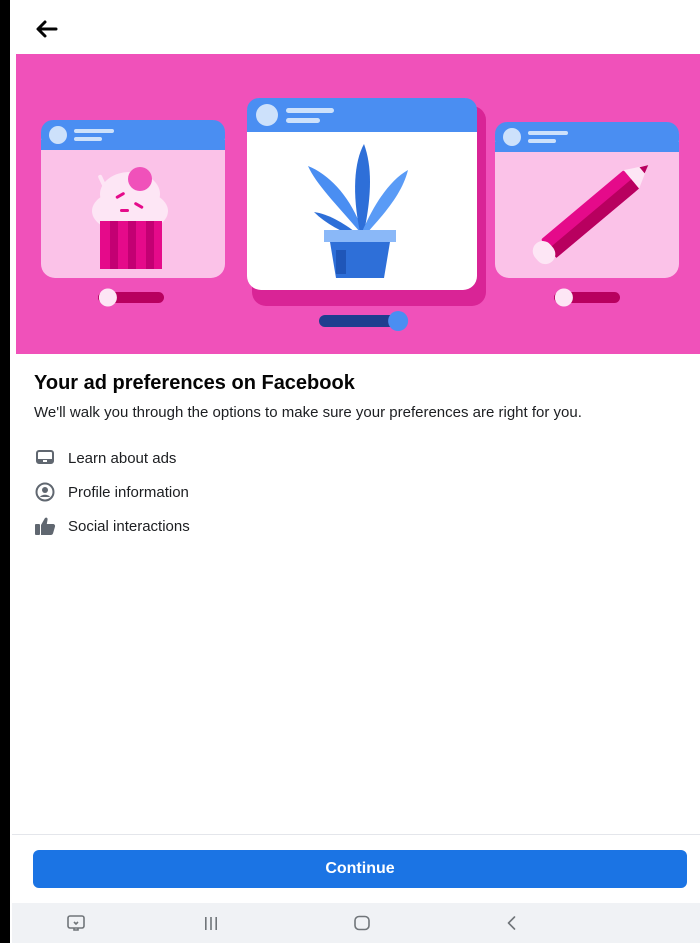 The image size is (700, 943). I want to click on screen-button, so click(76, 923).